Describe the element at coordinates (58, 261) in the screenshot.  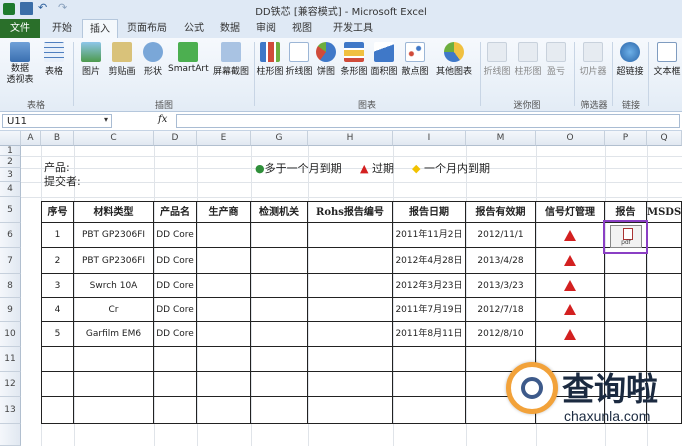
I see `cell-index: 2` at that location.